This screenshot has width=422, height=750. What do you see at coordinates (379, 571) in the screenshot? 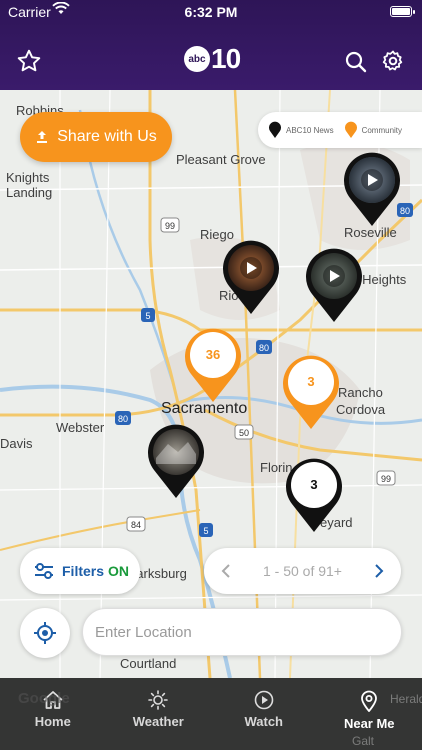
I see `chevron-right-icon` at bounding box center [379, 571].